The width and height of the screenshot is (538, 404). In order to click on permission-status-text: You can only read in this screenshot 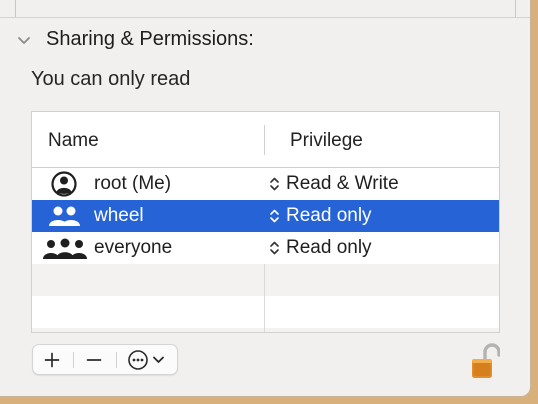, I will do `click(111, 79)`.